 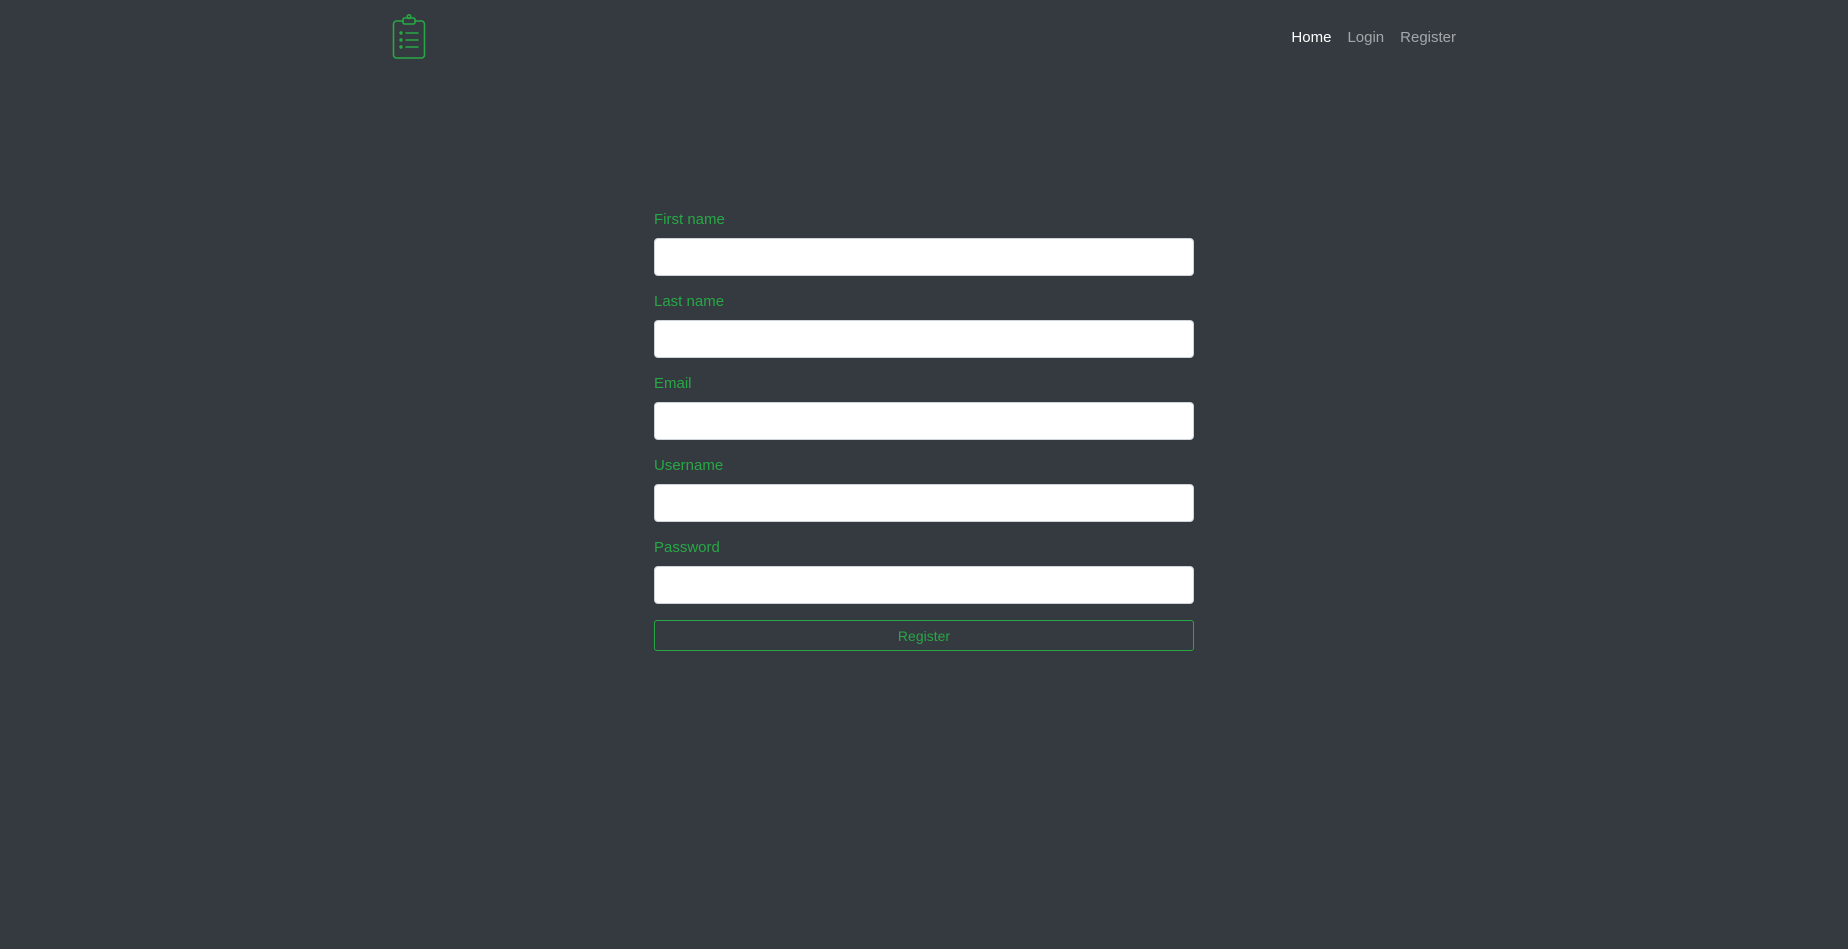 I want to click on email-input, so click(x=924, y=421).